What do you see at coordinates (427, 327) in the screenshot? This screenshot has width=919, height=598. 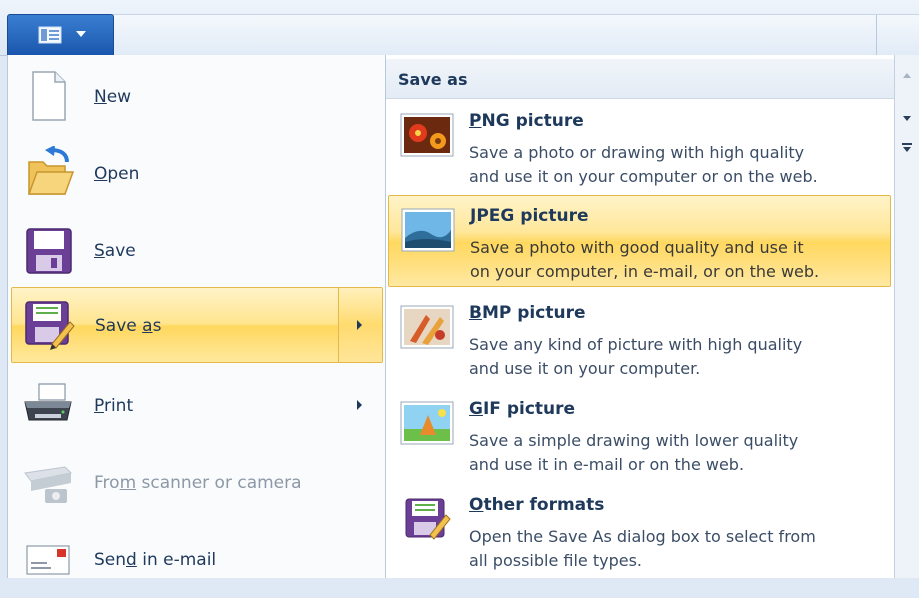 I see `bmp-picture-icon` at bounding box center [427, 327].